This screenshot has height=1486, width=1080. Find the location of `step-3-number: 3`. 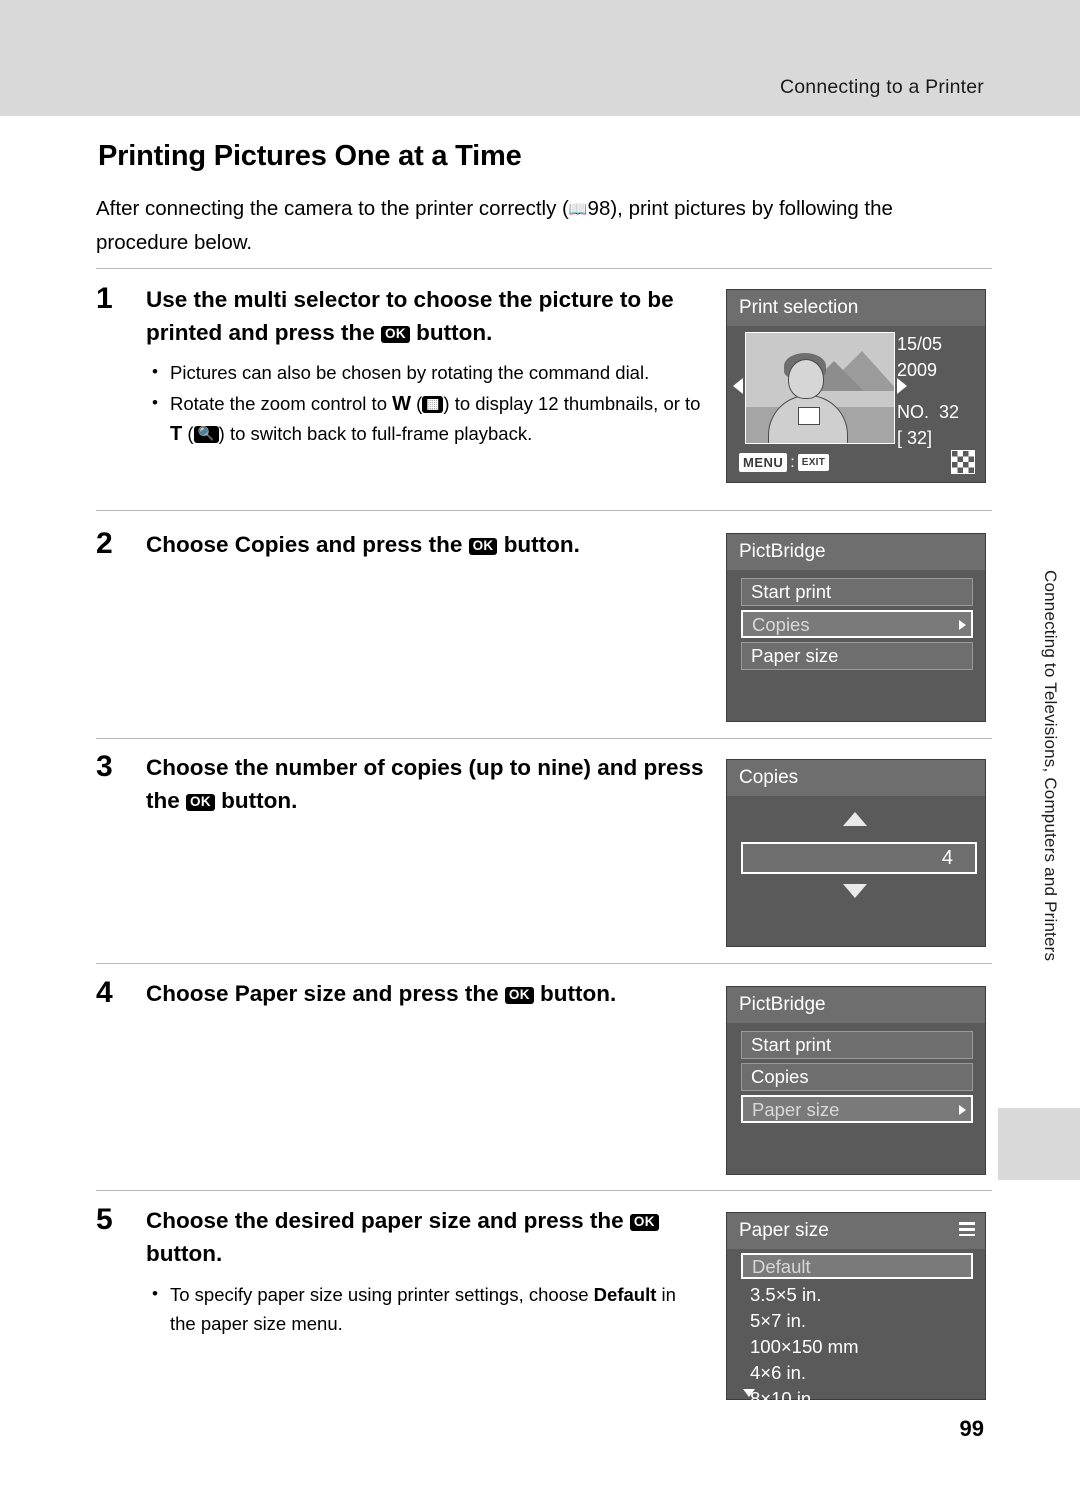

step-3-number: 3 is located at coordinates (104, 766).